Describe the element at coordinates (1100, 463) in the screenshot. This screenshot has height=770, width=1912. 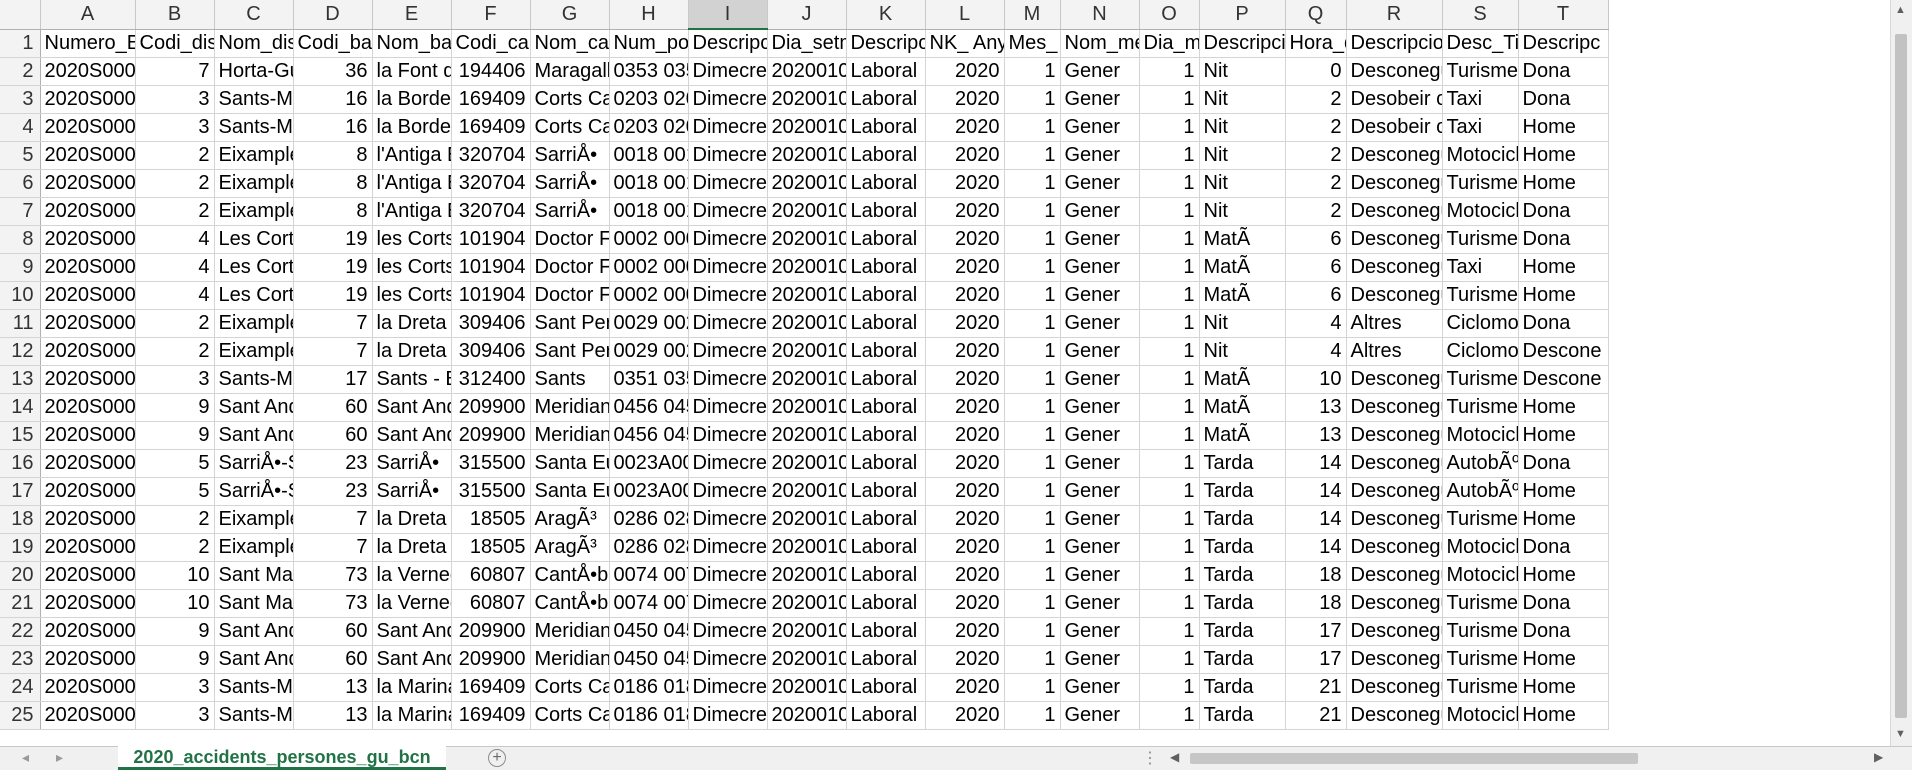
I see `cell-n16: Gener` at that location.